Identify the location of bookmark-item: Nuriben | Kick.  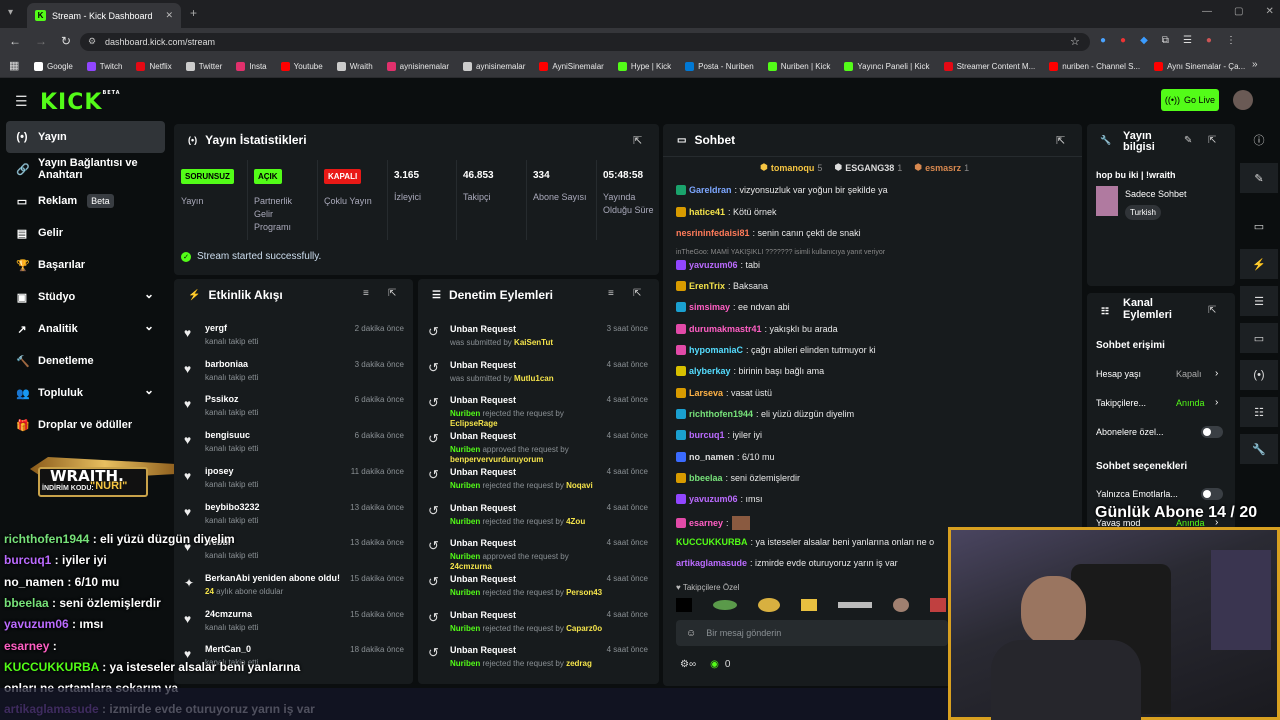
(798, 66).